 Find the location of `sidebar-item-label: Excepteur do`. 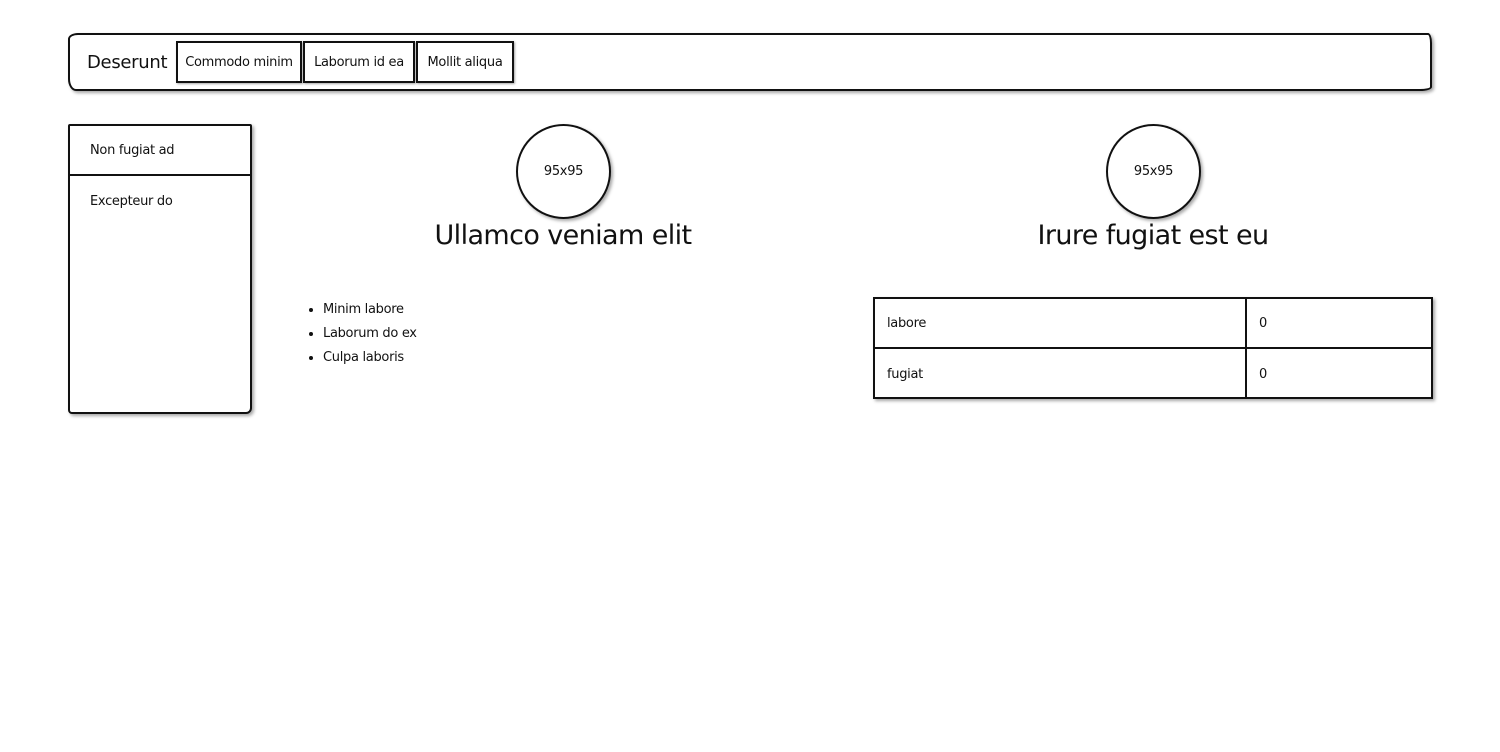

sidebar-item-label: Excepteur do is located at coordinates (131, 201).